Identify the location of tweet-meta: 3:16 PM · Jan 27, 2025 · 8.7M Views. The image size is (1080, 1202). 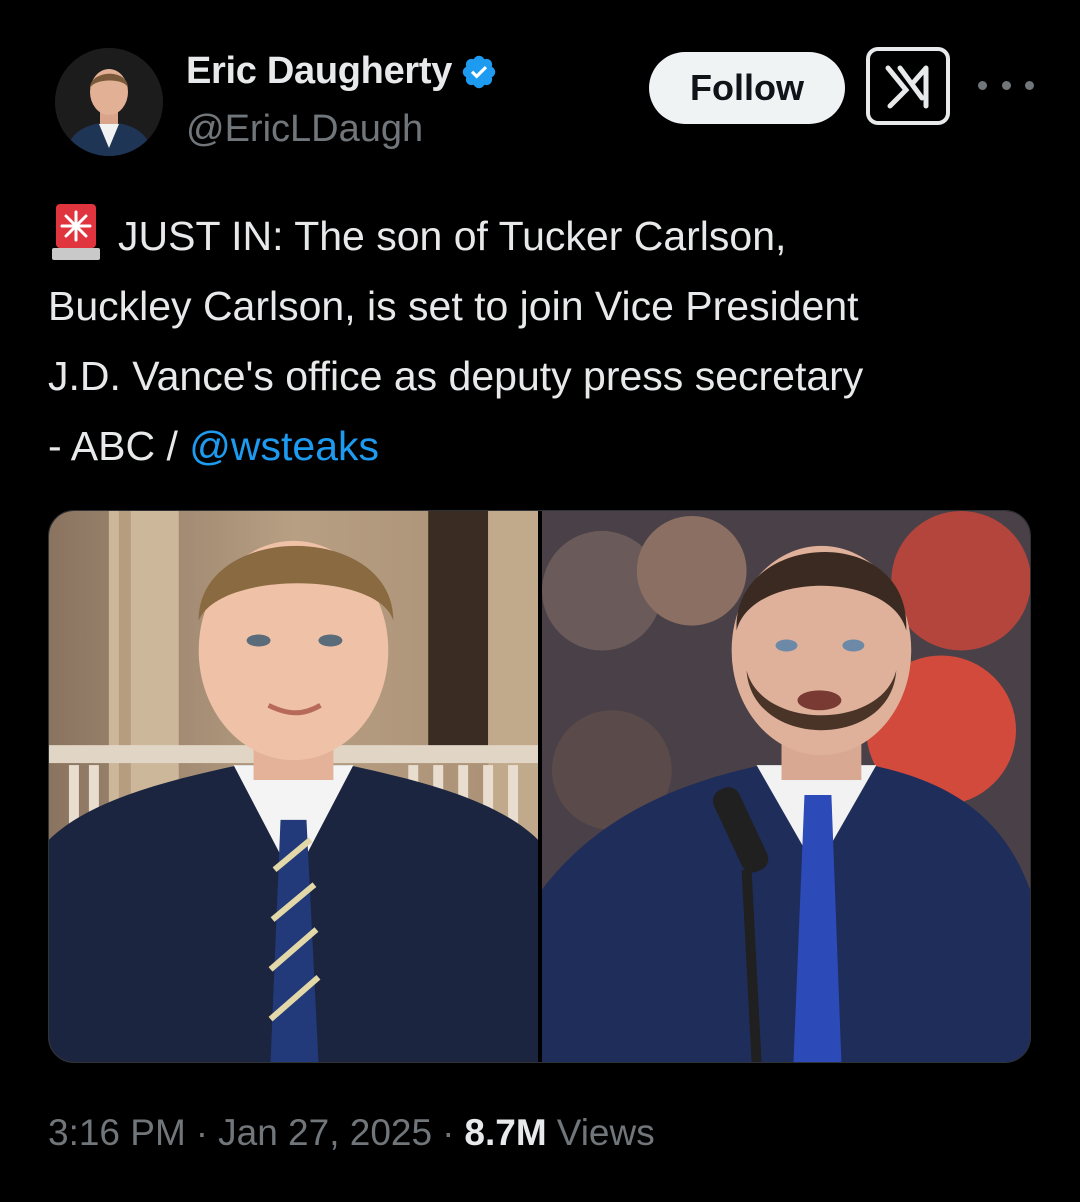
(351, 1133).